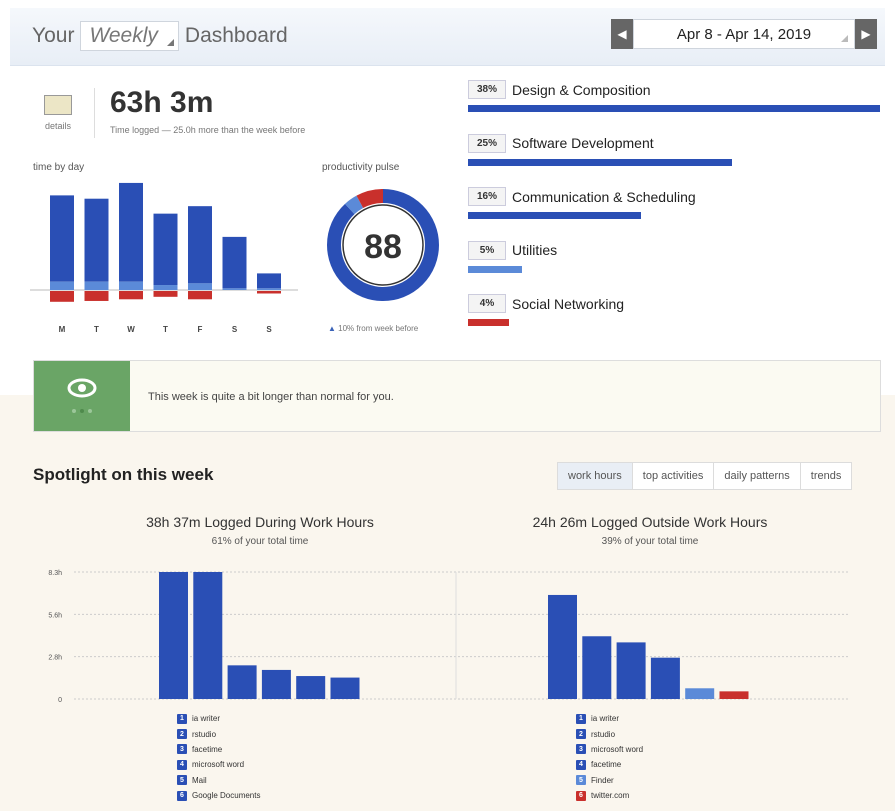 The height and width of the screenshot is (811, 895). What do you see at coordinates (58, 105) in the screenshot?
I see `screen-icon` at bounding box center [58, 105].